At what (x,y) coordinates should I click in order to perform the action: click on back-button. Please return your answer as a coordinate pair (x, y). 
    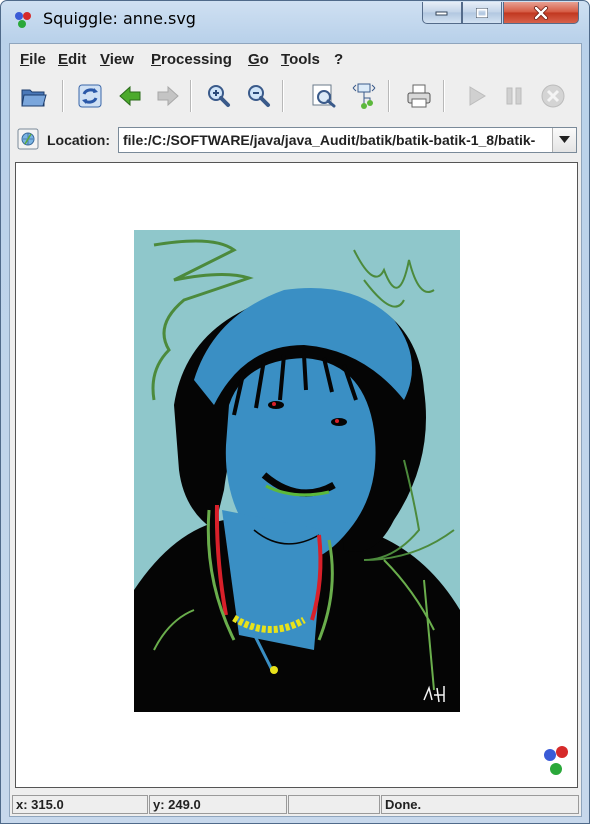
    Looking at the image, I should click on (130, 96).